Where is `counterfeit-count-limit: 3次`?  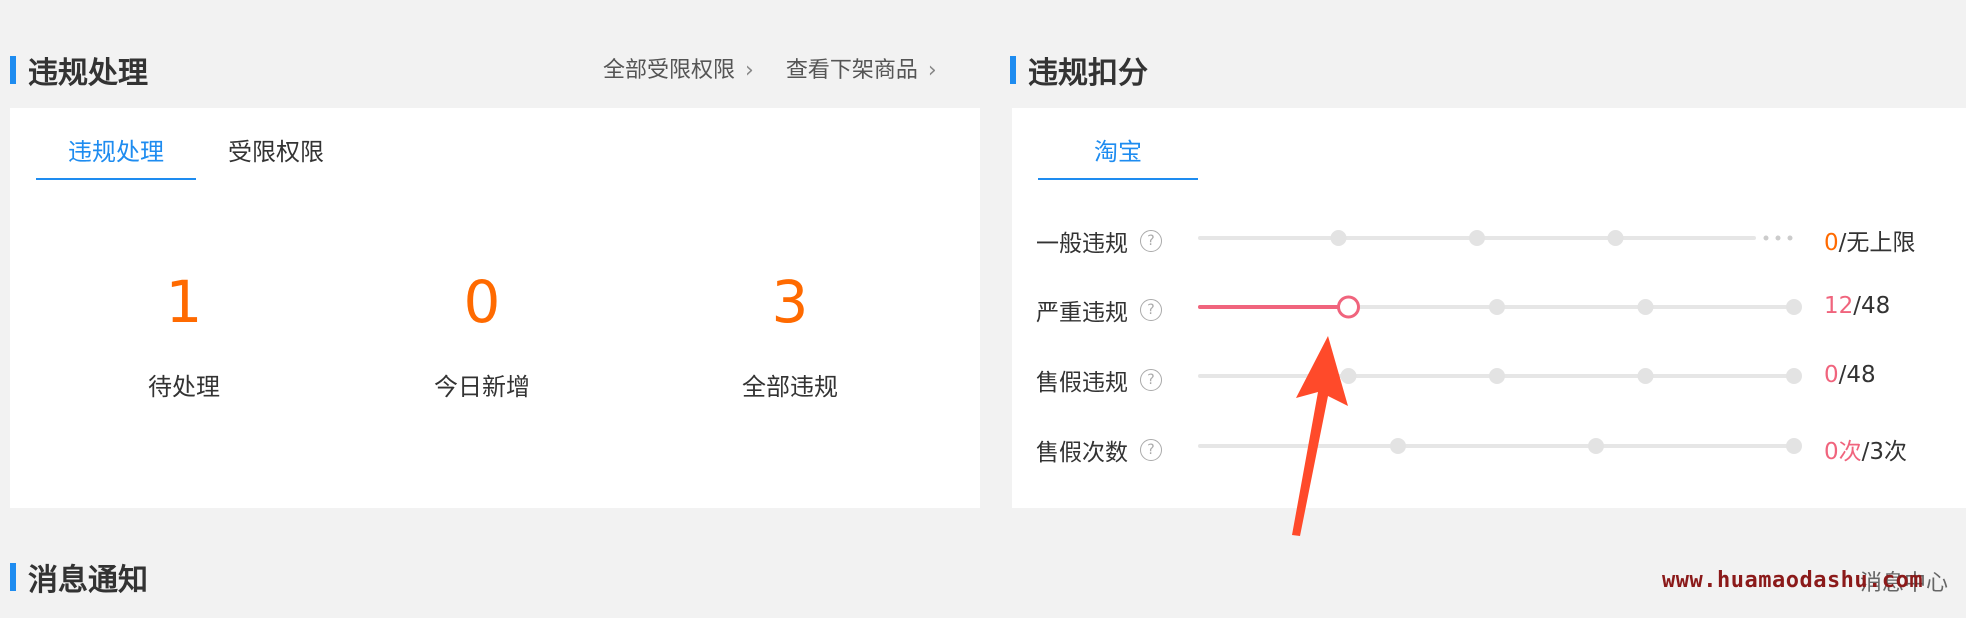
counterfeit-count-limit: 3次 is located at coordinates (1888, 452).